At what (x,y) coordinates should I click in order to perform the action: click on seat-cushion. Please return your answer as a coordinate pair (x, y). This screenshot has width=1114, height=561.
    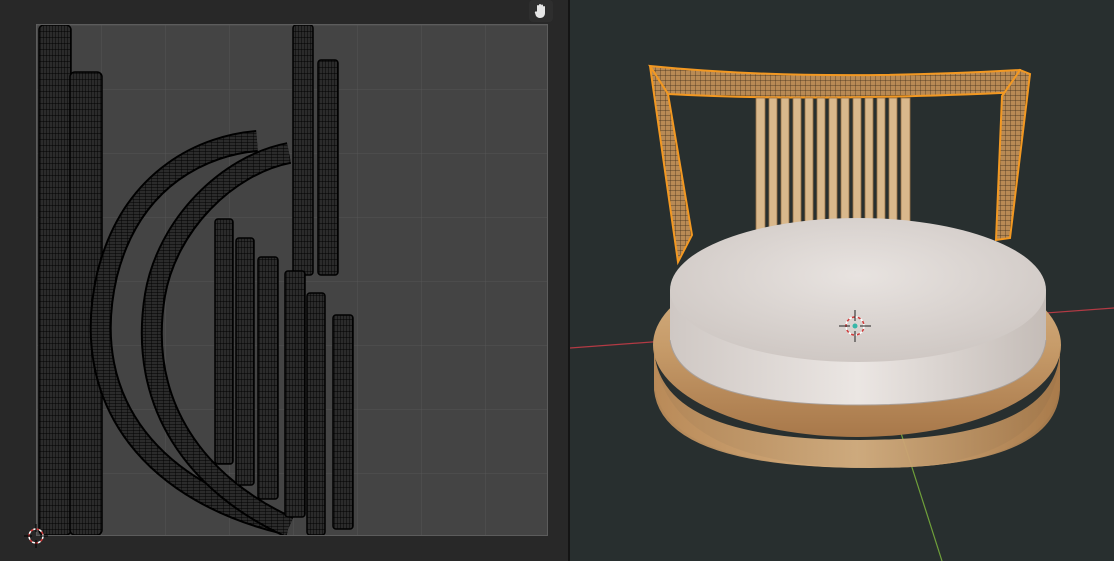
    Looking at the image, I should click on (858, 312).